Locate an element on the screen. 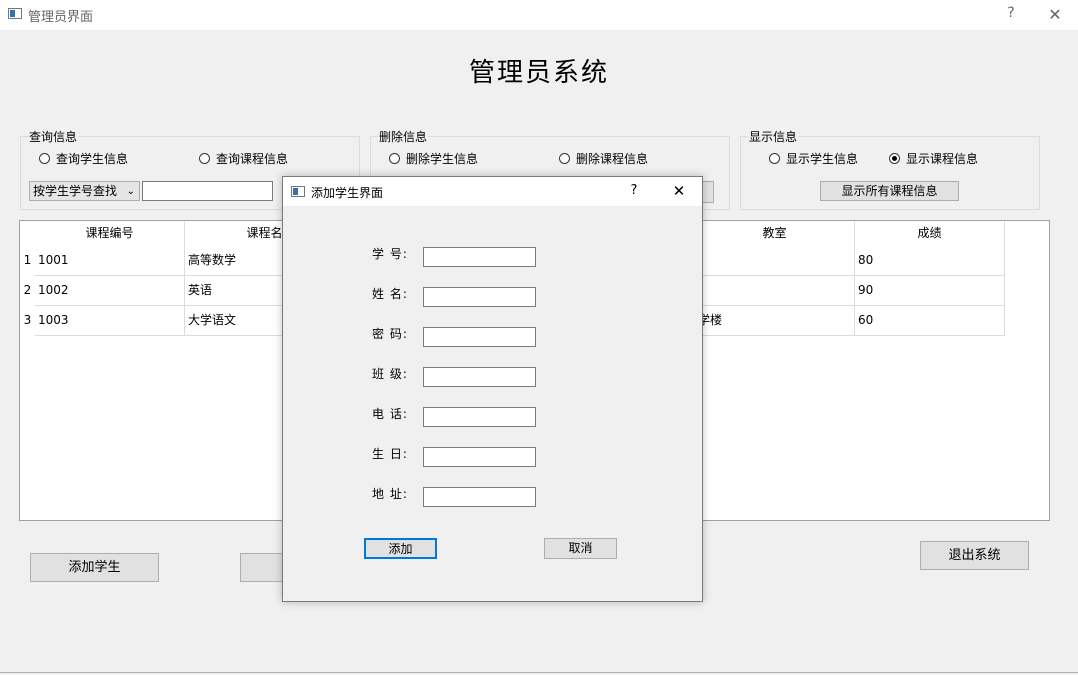 The height and width of the screenshot is (675, 1078). delete-course-label: 删除课程信息 is located at coordinates (612, 159).